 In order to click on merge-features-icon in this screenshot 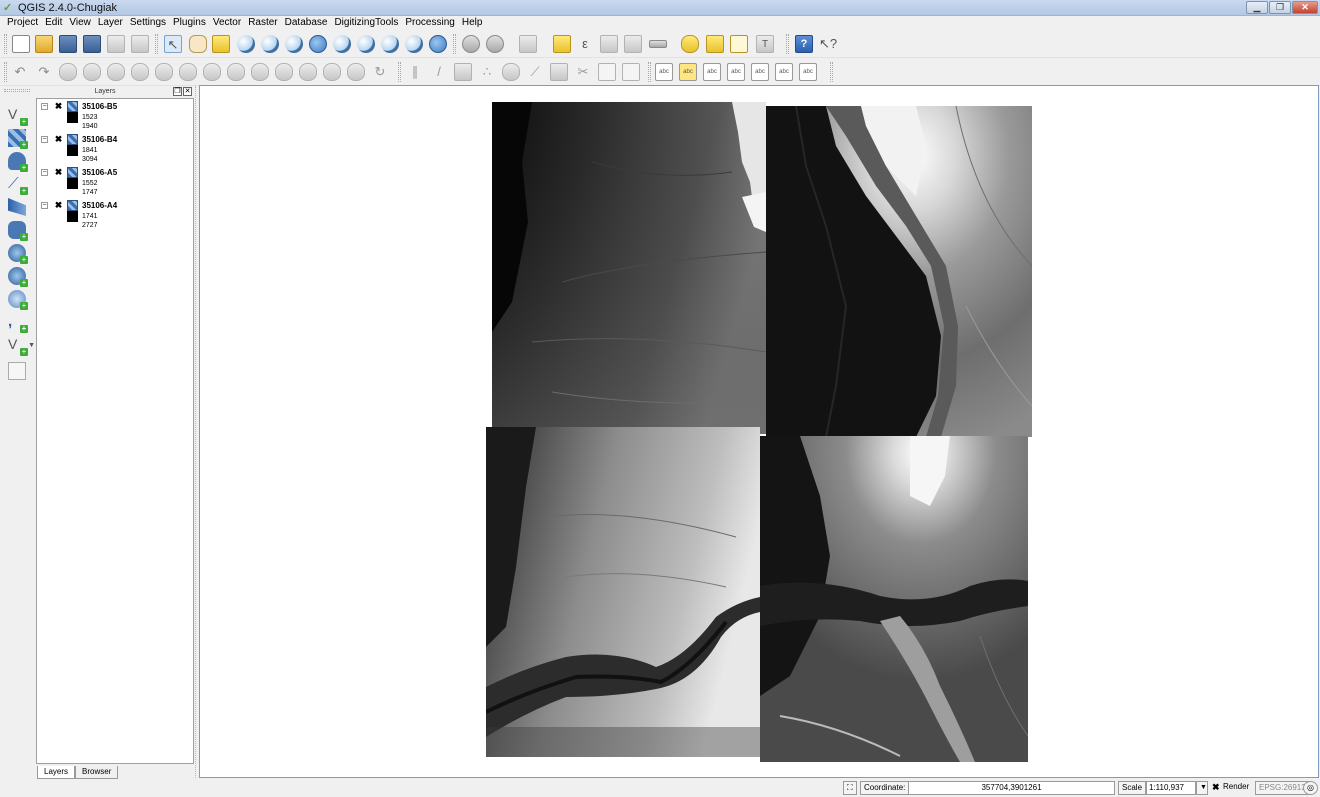, I will do `click(308, 72)`.